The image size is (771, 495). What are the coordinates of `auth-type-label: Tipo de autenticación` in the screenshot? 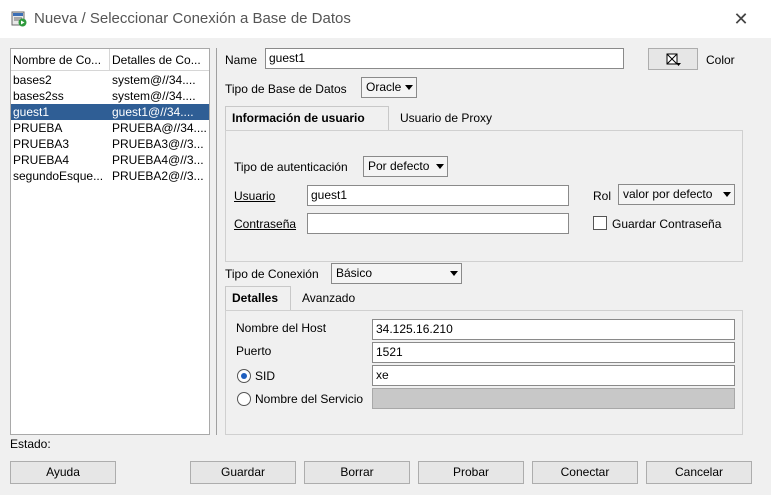 It's located at (291, 167).